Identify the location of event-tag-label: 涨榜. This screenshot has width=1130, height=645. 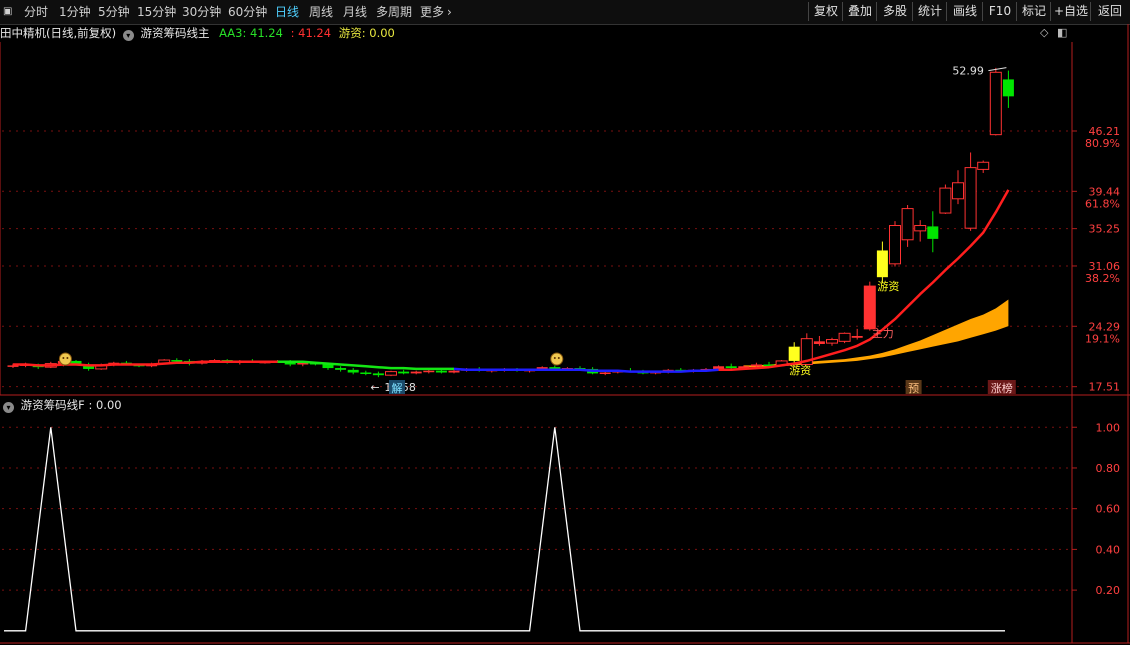
(1002, 388).